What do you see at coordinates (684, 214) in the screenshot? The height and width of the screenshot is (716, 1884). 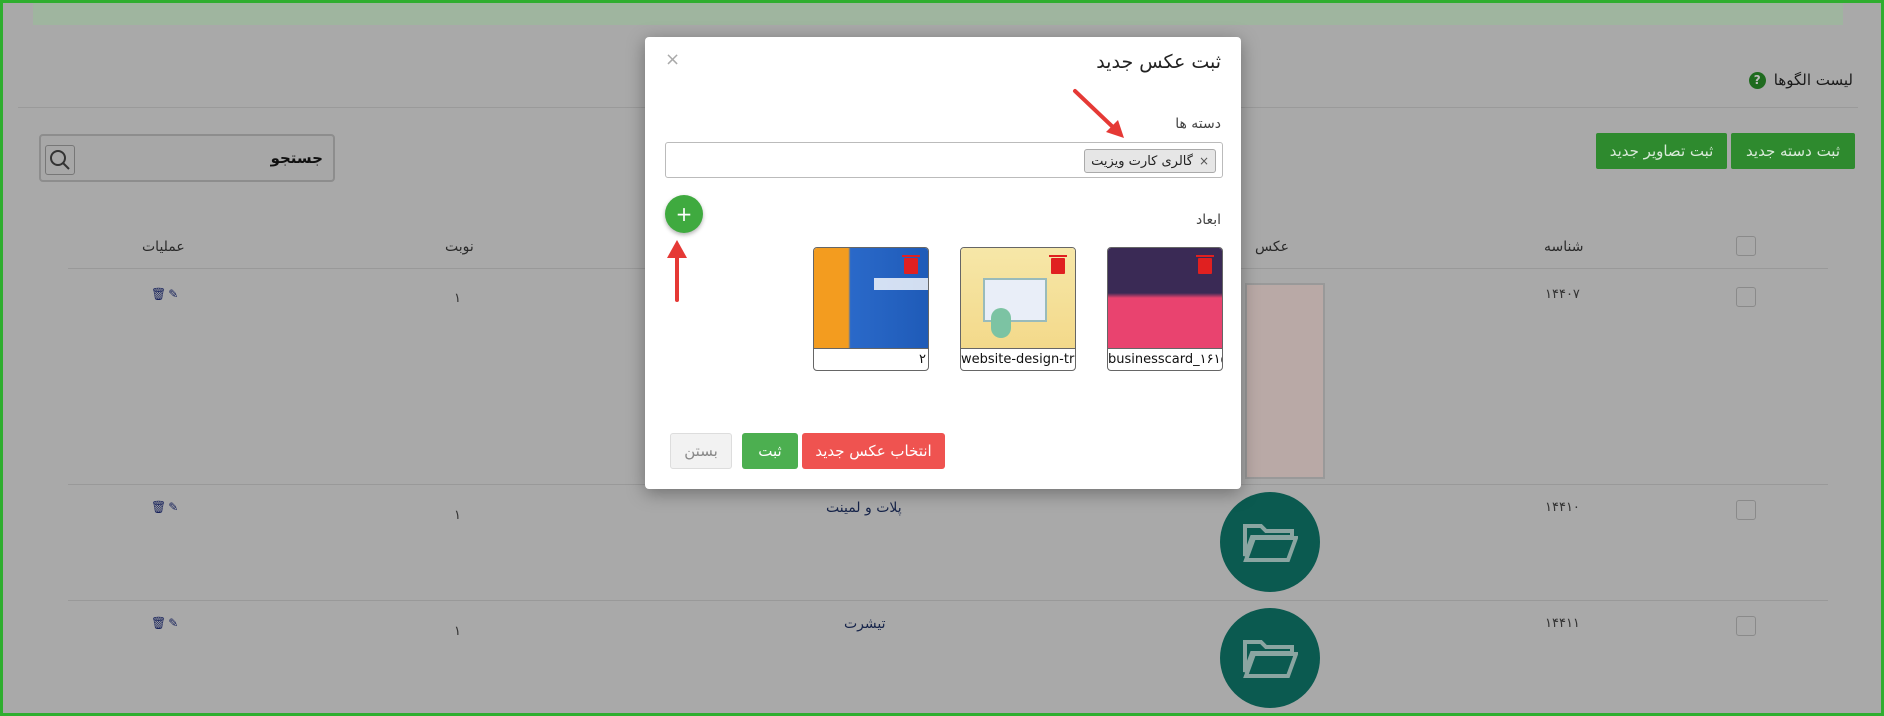 I see `add-dimension-button: +` at bounding box center [684, 214].